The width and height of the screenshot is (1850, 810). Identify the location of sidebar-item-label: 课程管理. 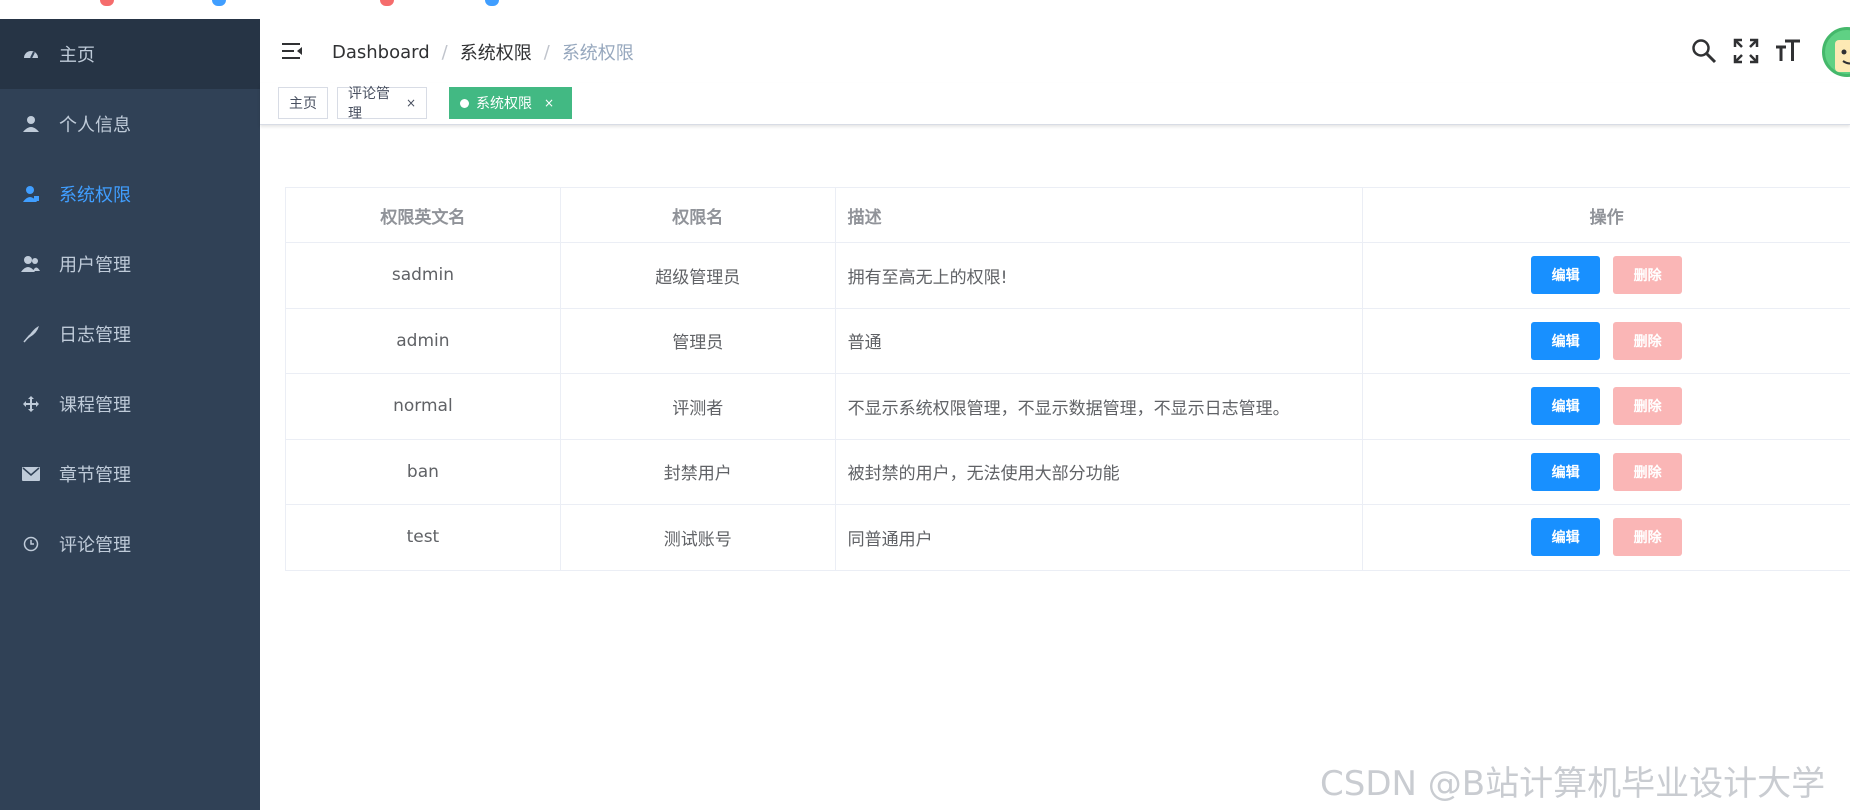
(95, 405).